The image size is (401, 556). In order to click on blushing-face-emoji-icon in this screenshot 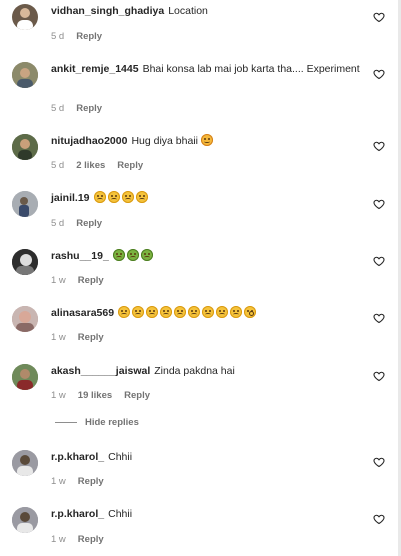, I will do `click(206, 140)`.